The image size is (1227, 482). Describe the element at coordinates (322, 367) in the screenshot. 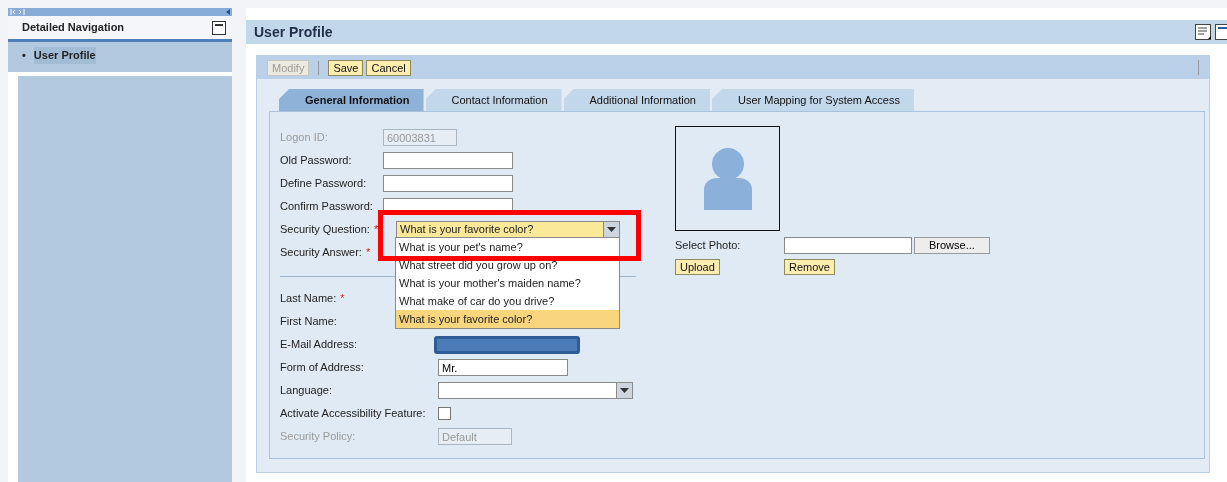

I see `field-label: Form of Address:` at that location.